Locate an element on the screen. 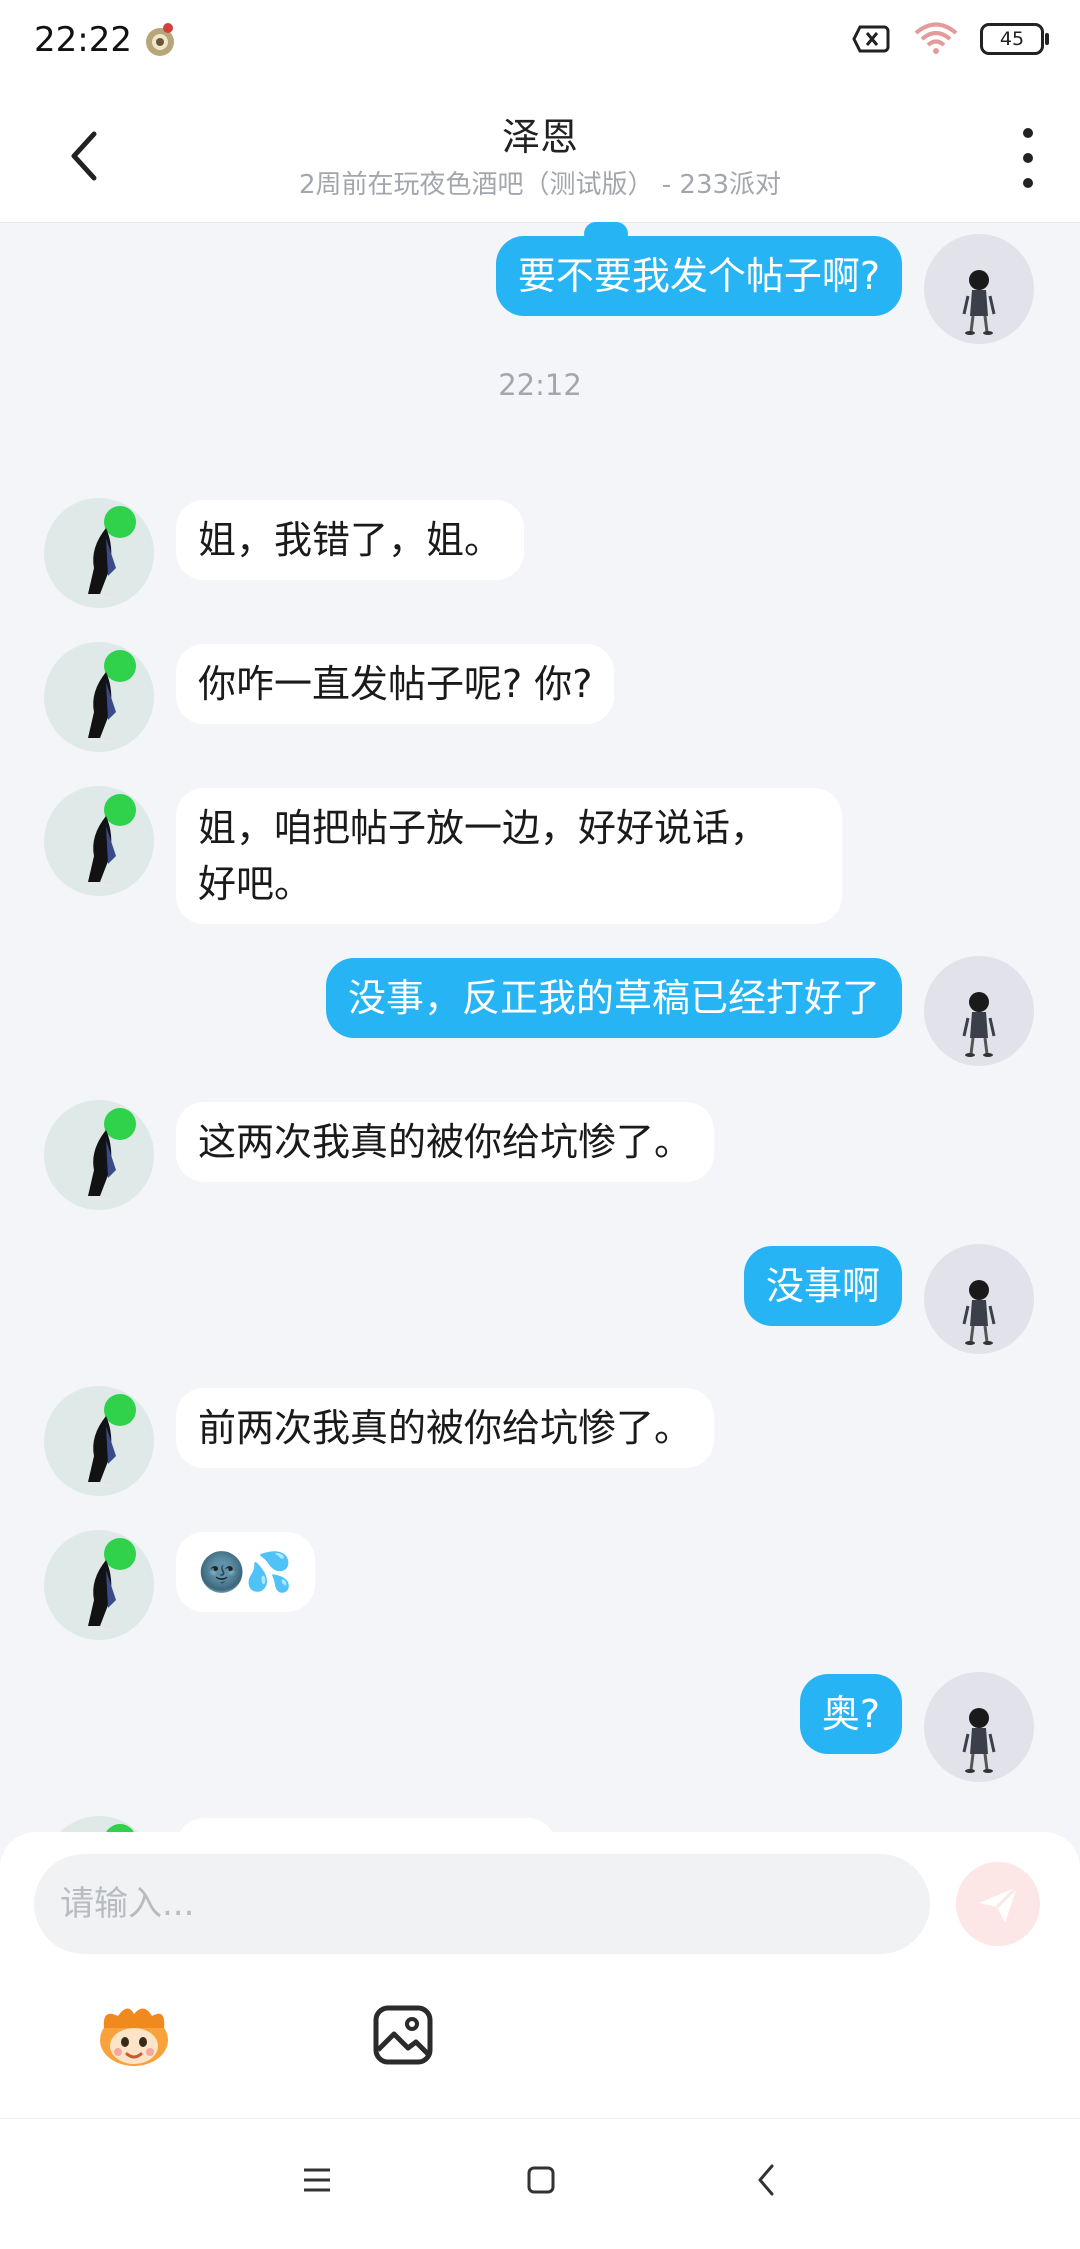 Image resolution: width=1080 pixels, height=2249 pixels. message-text-line: 姐，咱把帖子放一边，好好说话， is located at coordinates (483, 828).